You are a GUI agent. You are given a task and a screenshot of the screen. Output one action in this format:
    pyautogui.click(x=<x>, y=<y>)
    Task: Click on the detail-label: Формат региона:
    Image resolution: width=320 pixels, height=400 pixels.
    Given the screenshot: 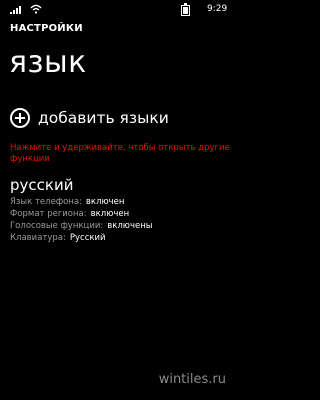 What is the action you would take?
    pyautogui.click(x=48, y=214)
    